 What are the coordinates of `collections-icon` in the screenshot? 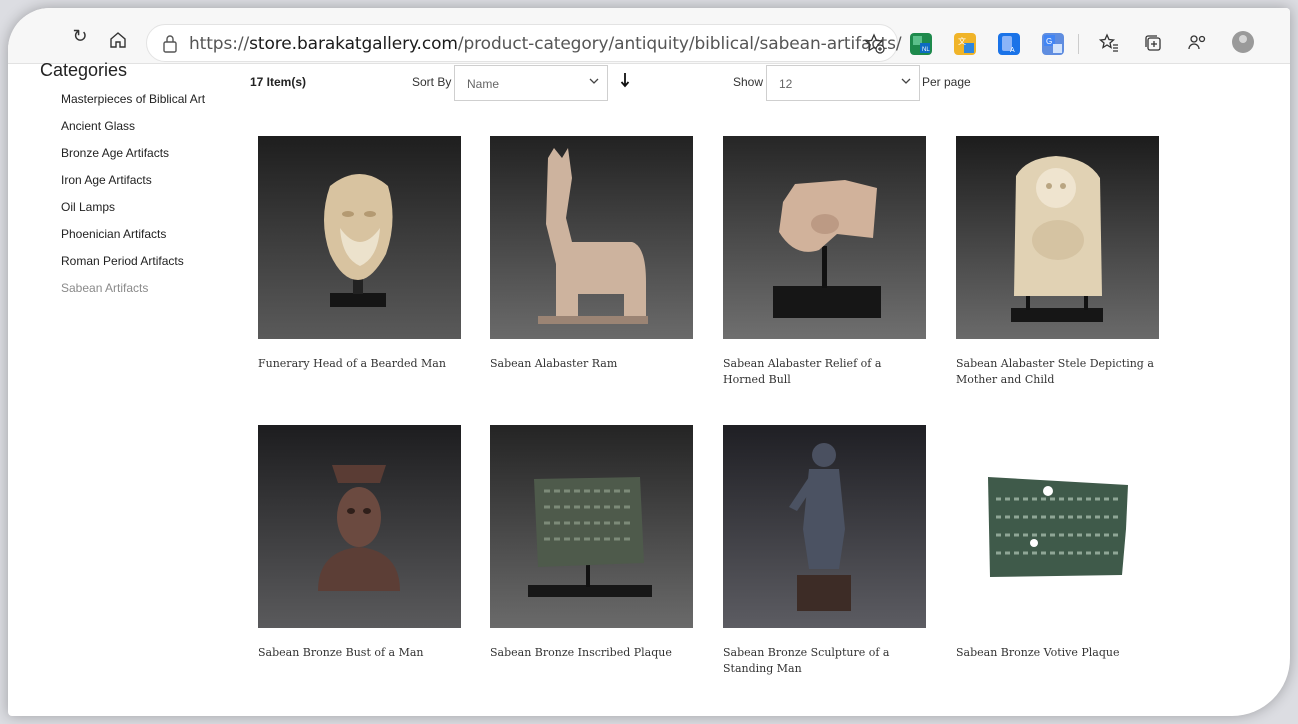 It's located at (1153, 43).